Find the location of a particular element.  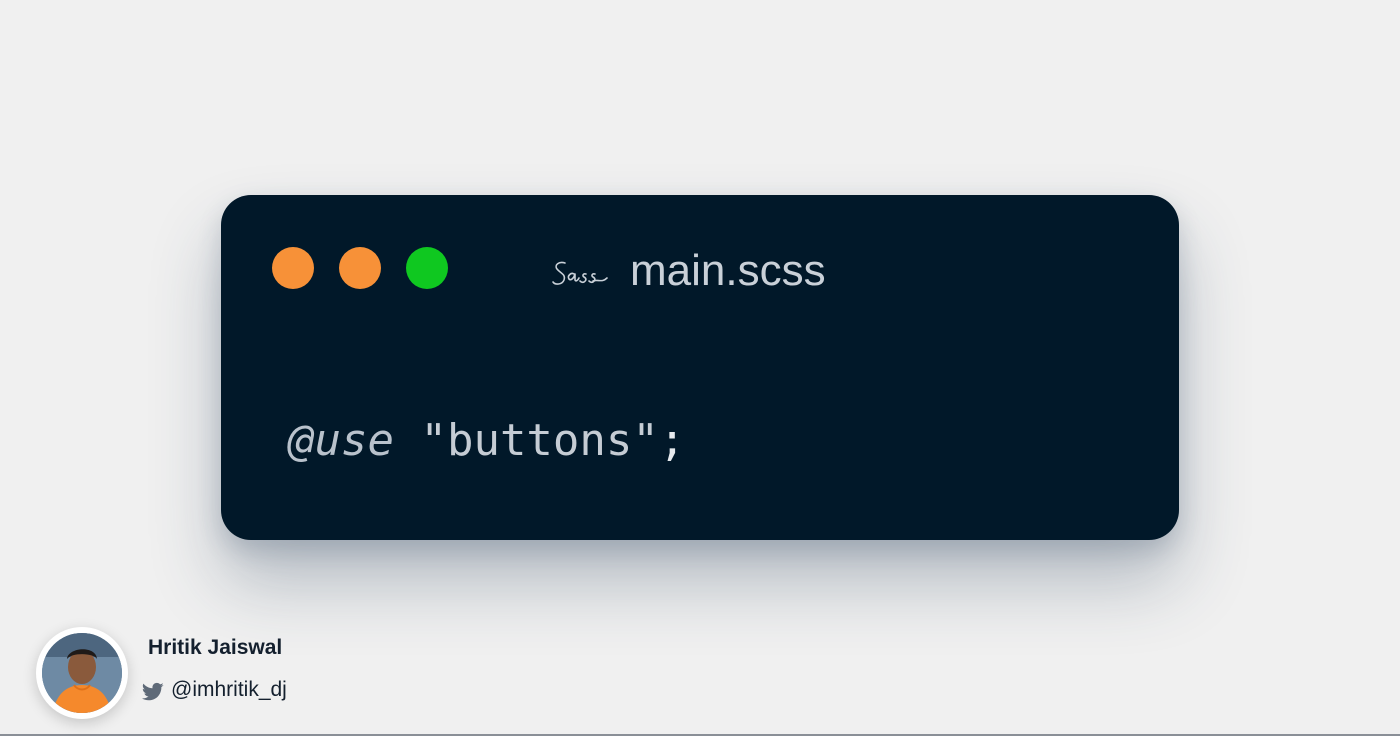

minimize-dot-icon is located at coordinates (360, 268).